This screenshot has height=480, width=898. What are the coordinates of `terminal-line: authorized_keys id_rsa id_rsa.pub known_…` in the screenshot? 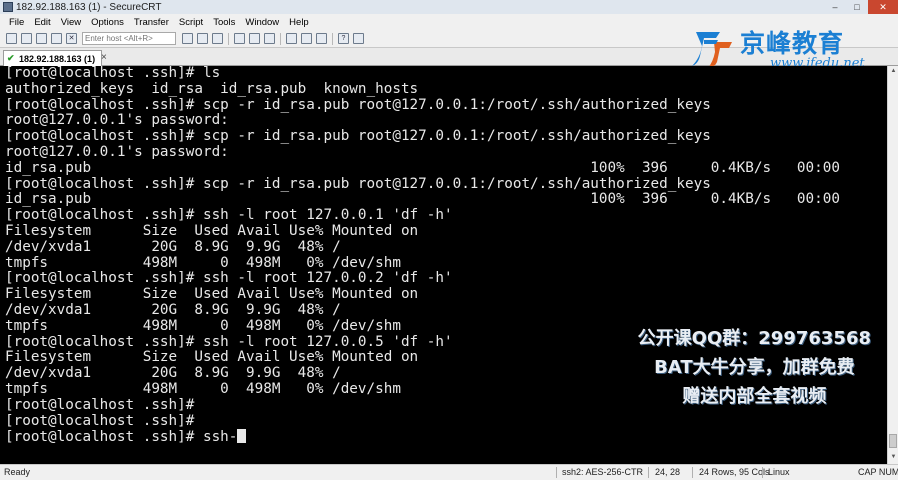 It's located at (212, 88).